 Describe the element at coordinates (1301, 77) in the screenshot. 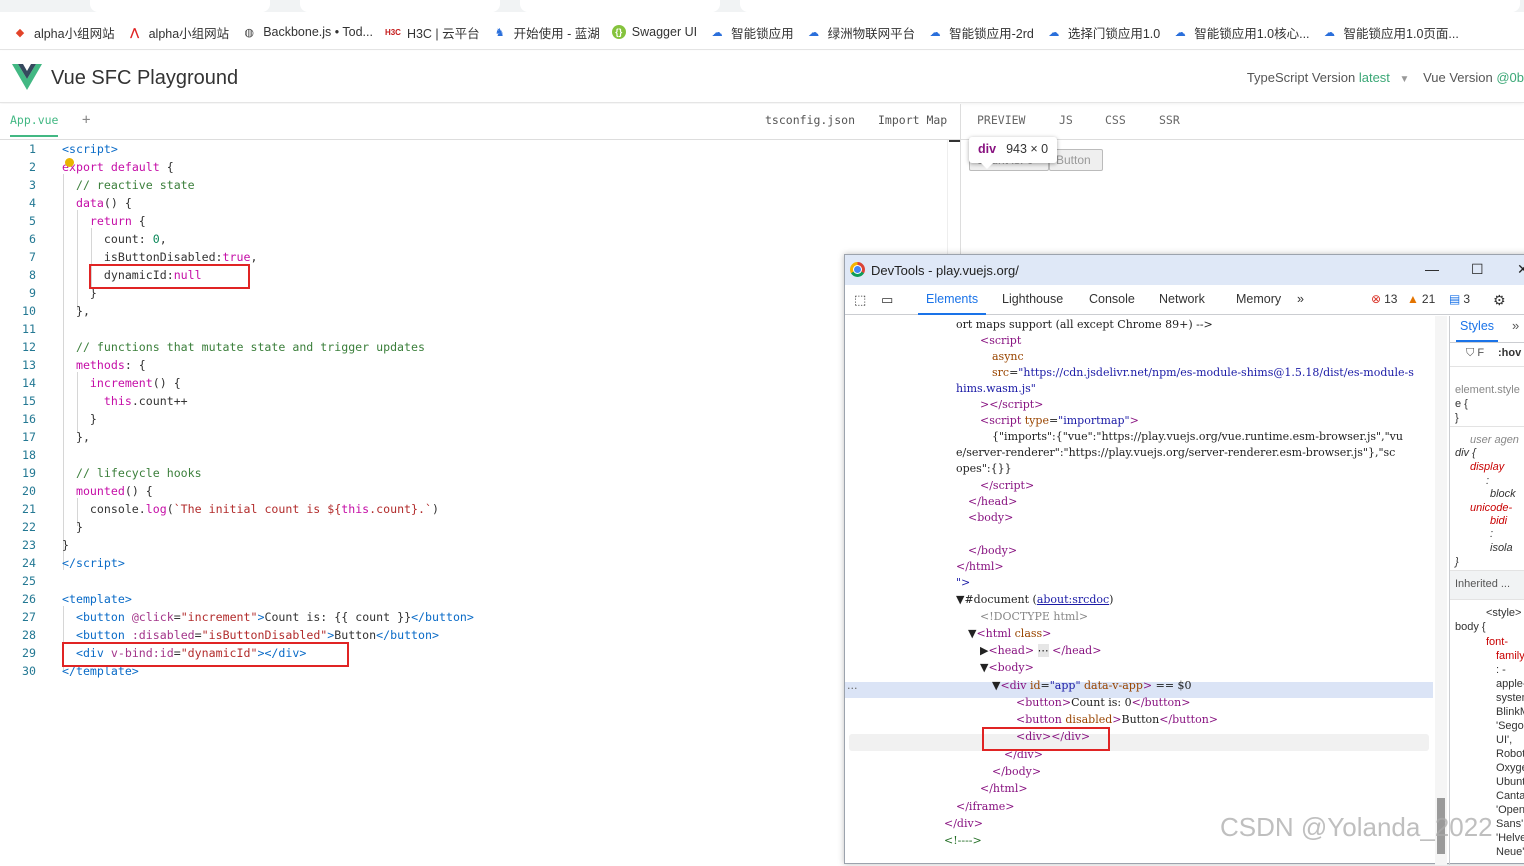

I see `ts-version-label: TypeScript Version` at that location.